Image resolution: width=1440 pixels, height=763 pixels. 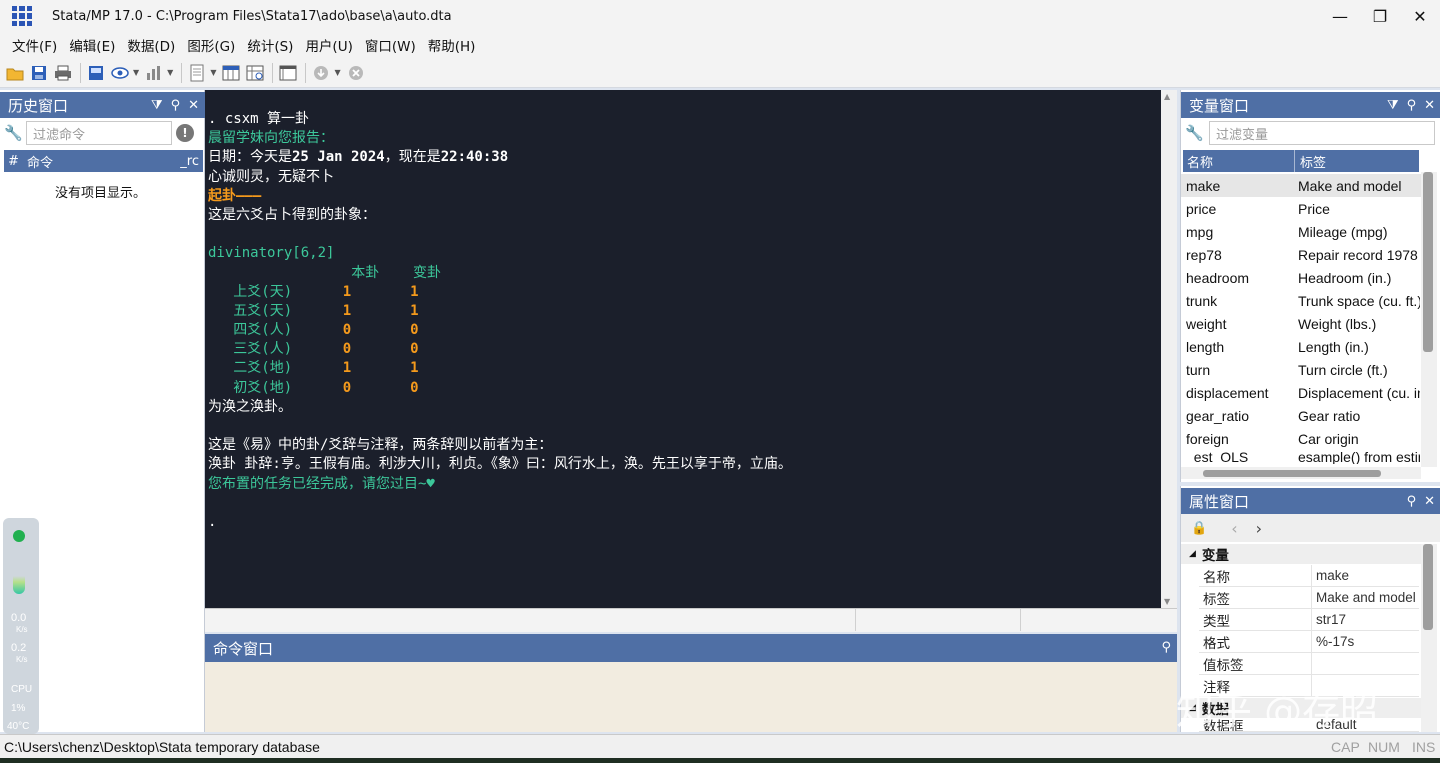 What do you see at coordinates (255, 73) in the screenshot?
I see `data-browser-icon` at bounding box center [255, 73].